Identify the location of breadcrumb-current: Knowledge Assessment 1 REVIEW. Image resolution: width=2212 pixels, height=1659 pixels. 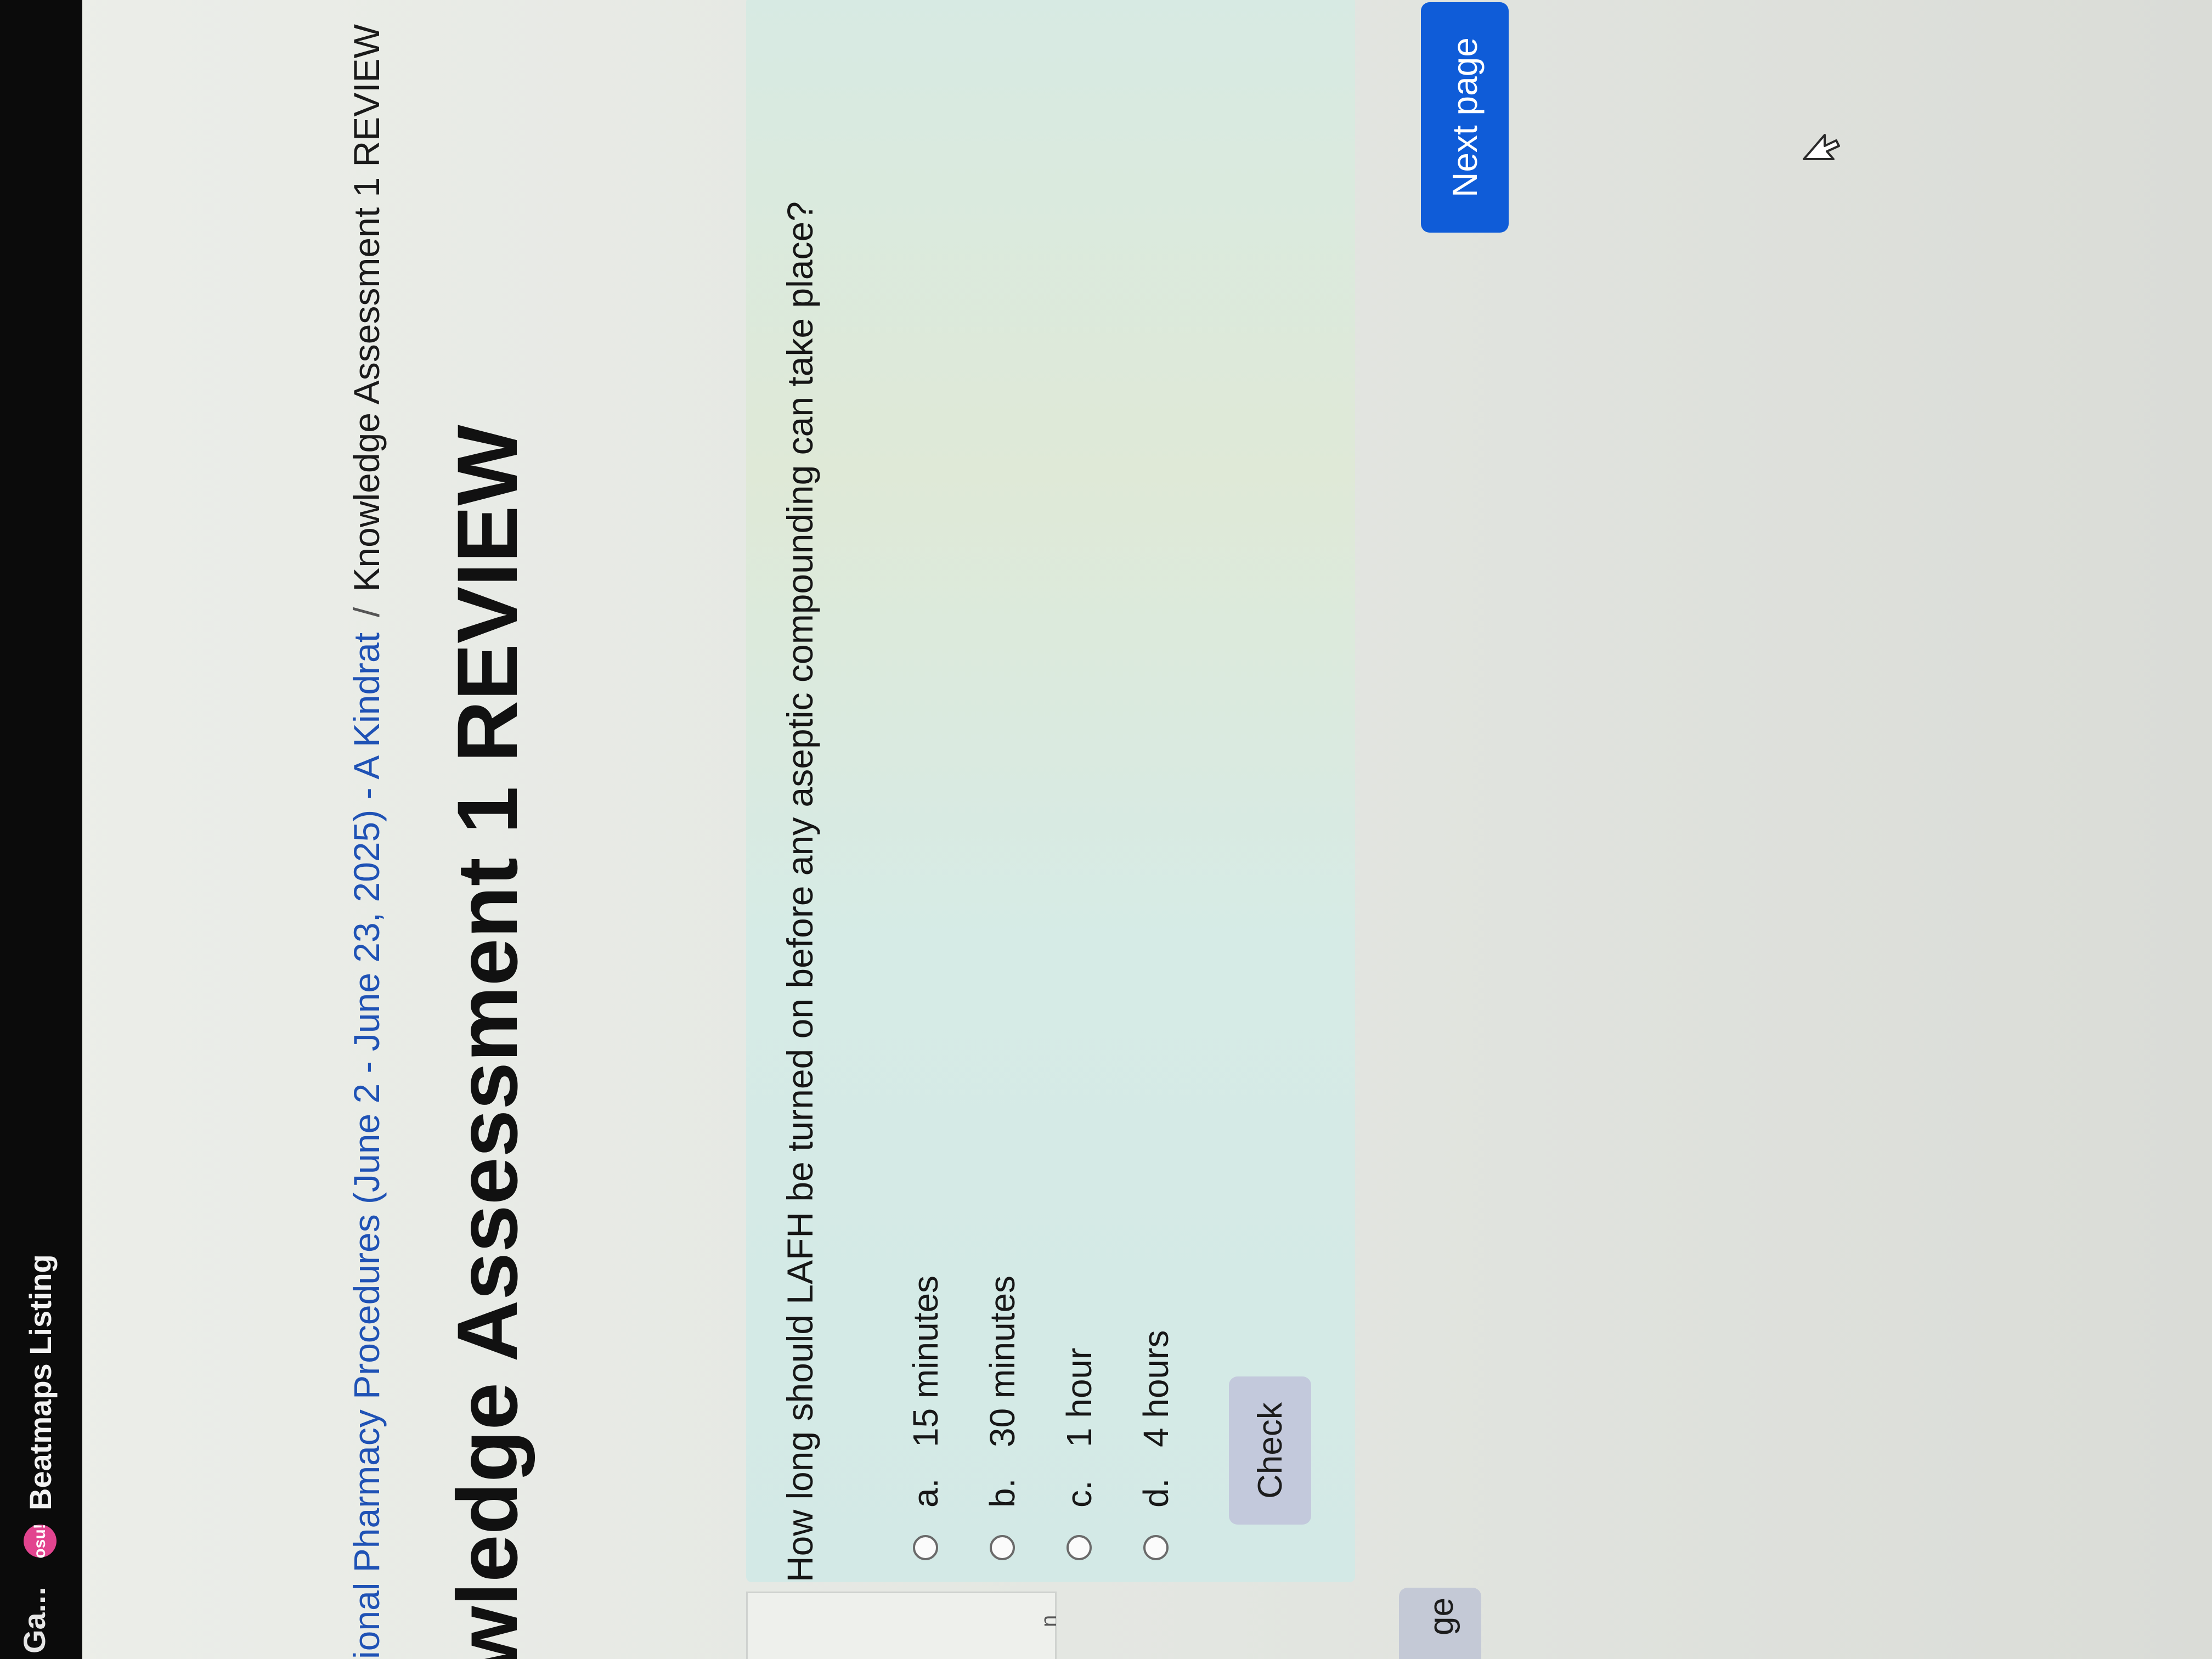
(367, 308).